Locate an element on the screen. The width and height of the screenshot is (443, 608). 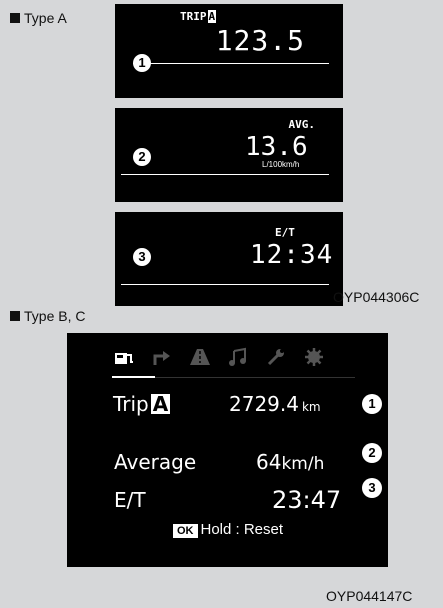
trip-label-box: A is located at coordinates (212, 16).